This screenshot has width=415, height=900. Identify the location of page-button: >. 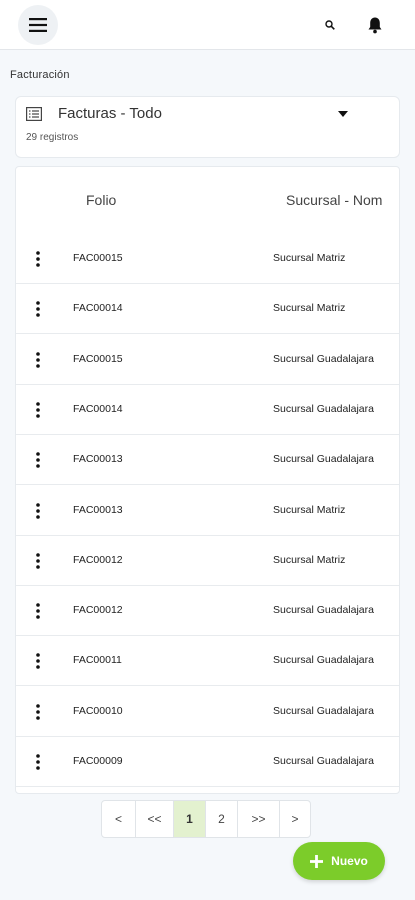
(295, 819).